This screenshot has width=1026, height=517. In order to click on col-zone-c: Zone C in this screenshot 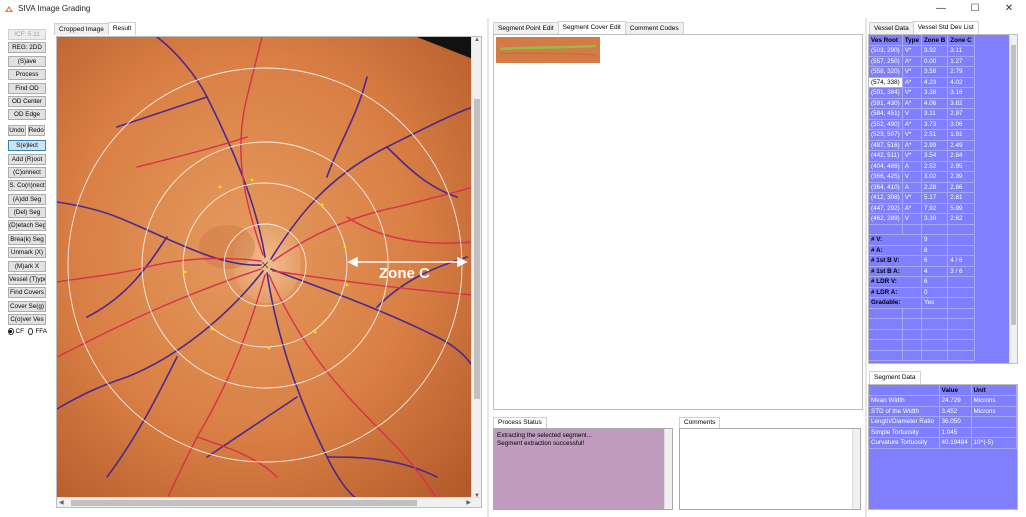, I will do `click(961, 40)`.